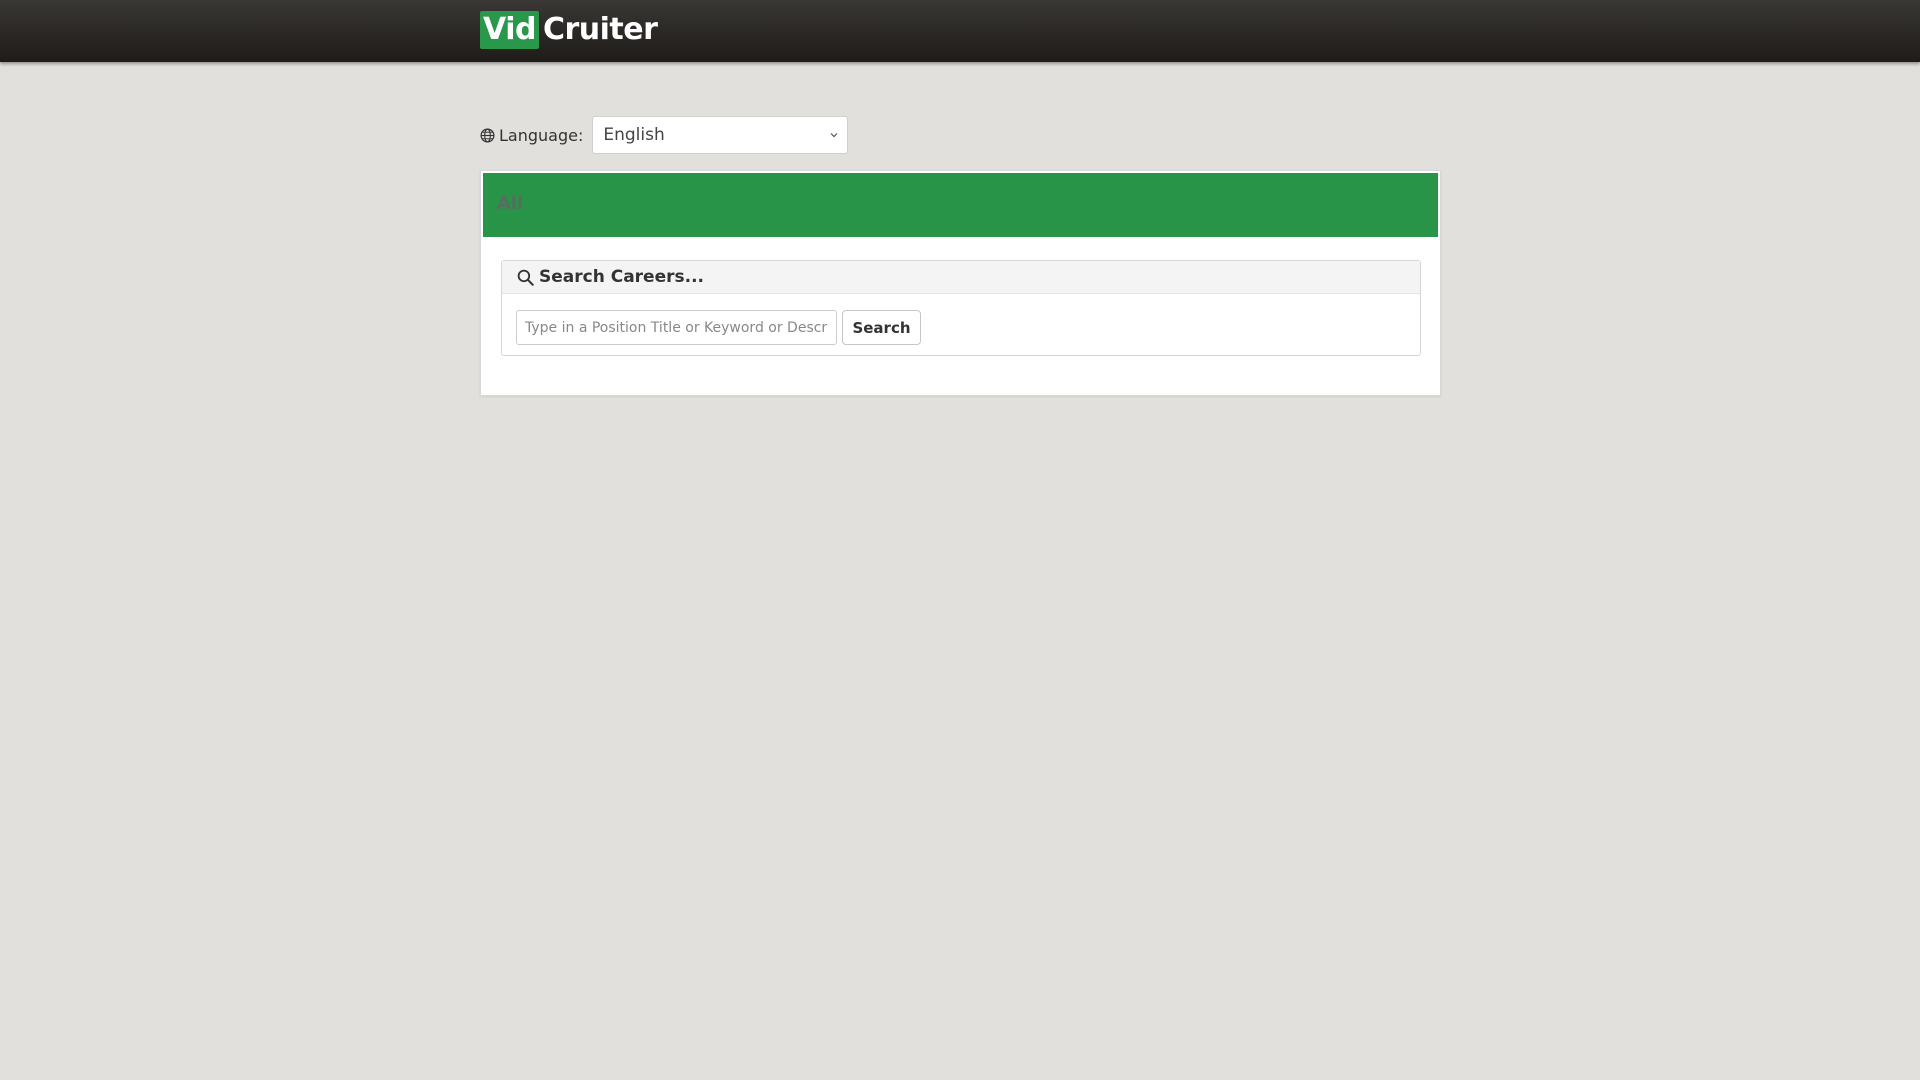  I want to click on careers-card: All Search Careers... Search, so click(960, 283).